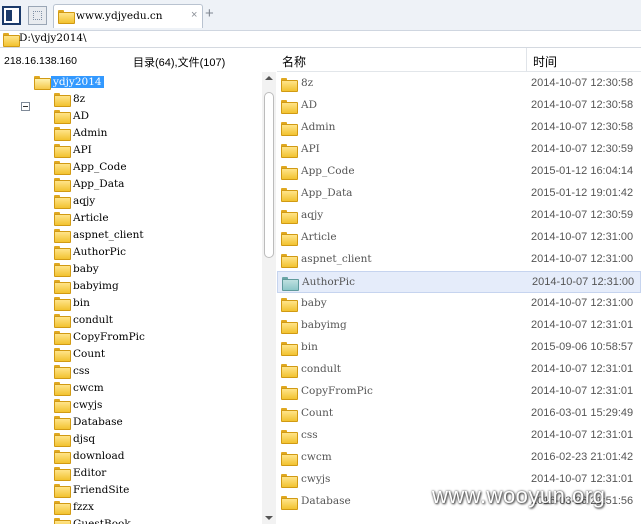 The height and width of the screenshot is (524, 641). I want to click on tree-item: fzzx, so click(74, 506).